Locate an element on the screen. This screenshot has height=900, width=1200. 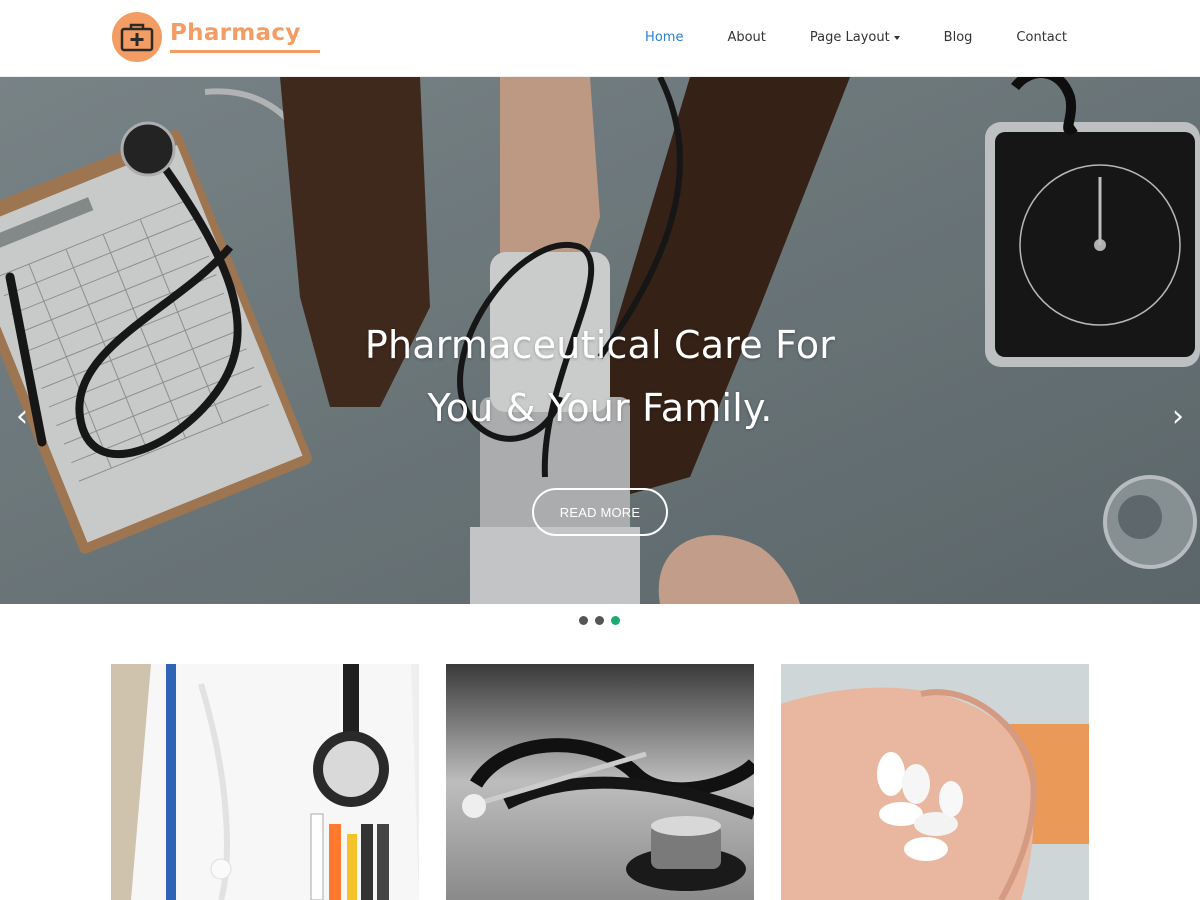
feature-card-pills is located at coordinates (935, 782).